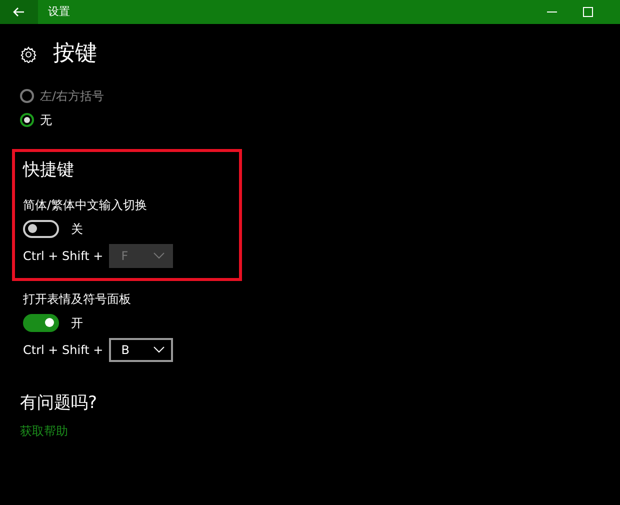  What do you see at coordinates (85, 205) in the screenshot?
I see `setting-label: 简体/繁体中文输入切换` at bounding box center [85, 205].